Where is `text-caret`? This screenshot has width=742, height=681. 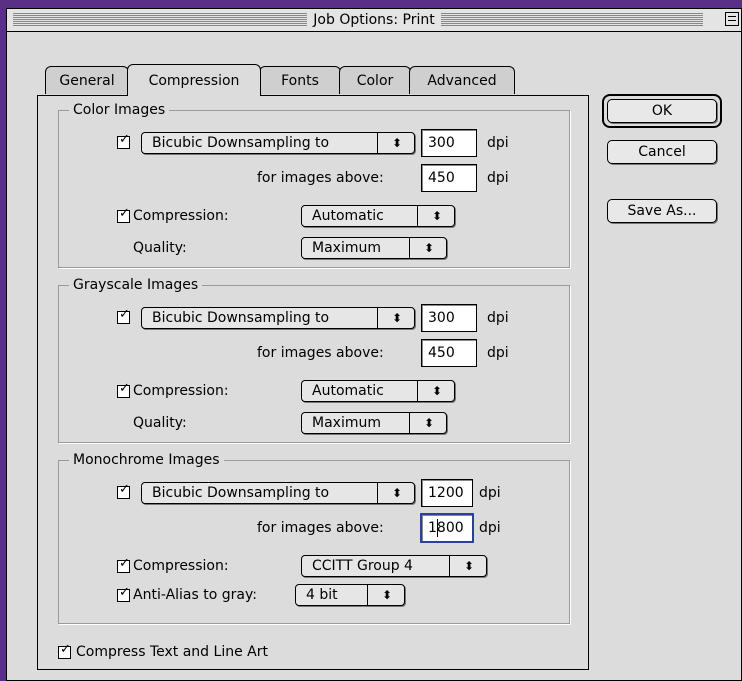
text-caret is located at coordinates (437, 528).